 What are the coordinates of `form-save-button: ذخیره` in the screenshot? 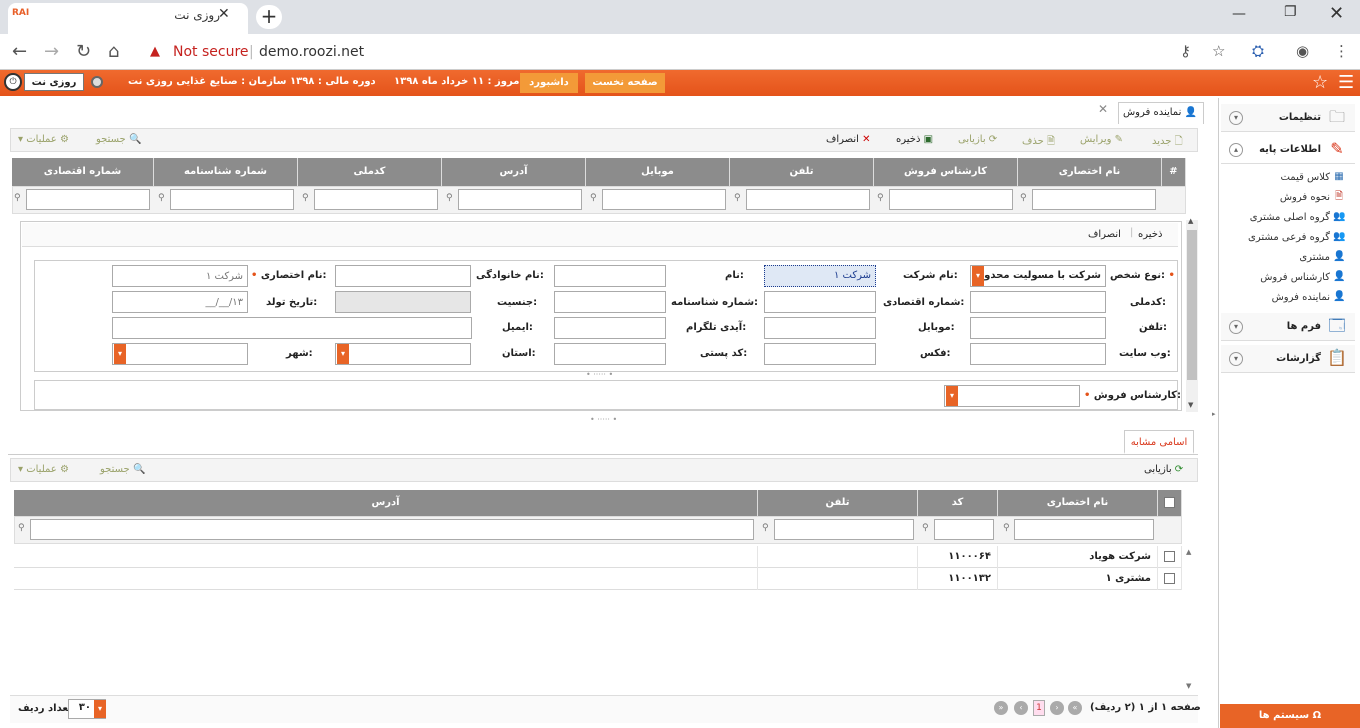 It's located at (1150, 234).